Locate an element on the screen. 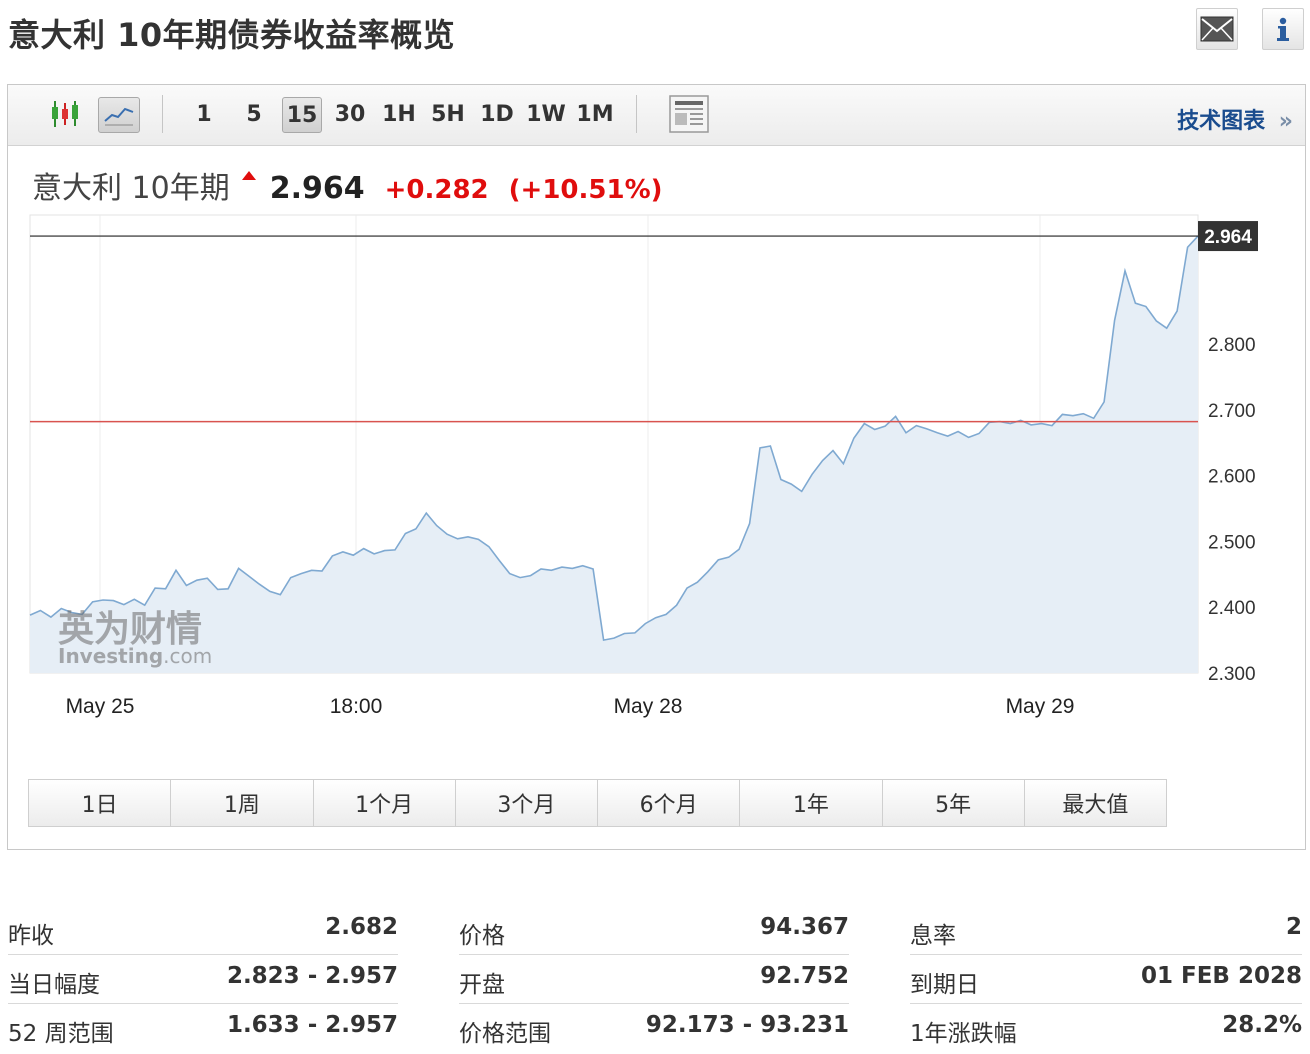 This screenshot has height=1054, width=1310. y-tick-label: 2.800 is located at coordinates (1232, 345).